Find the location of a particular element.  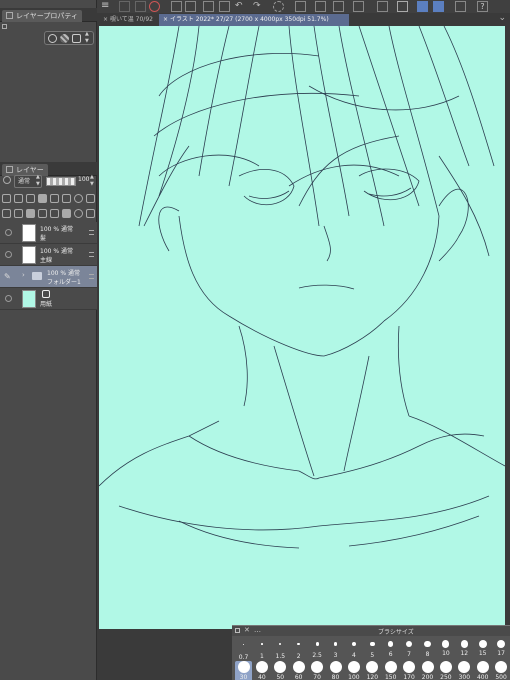

layer-color-setting is located at coordinates (69, 38).